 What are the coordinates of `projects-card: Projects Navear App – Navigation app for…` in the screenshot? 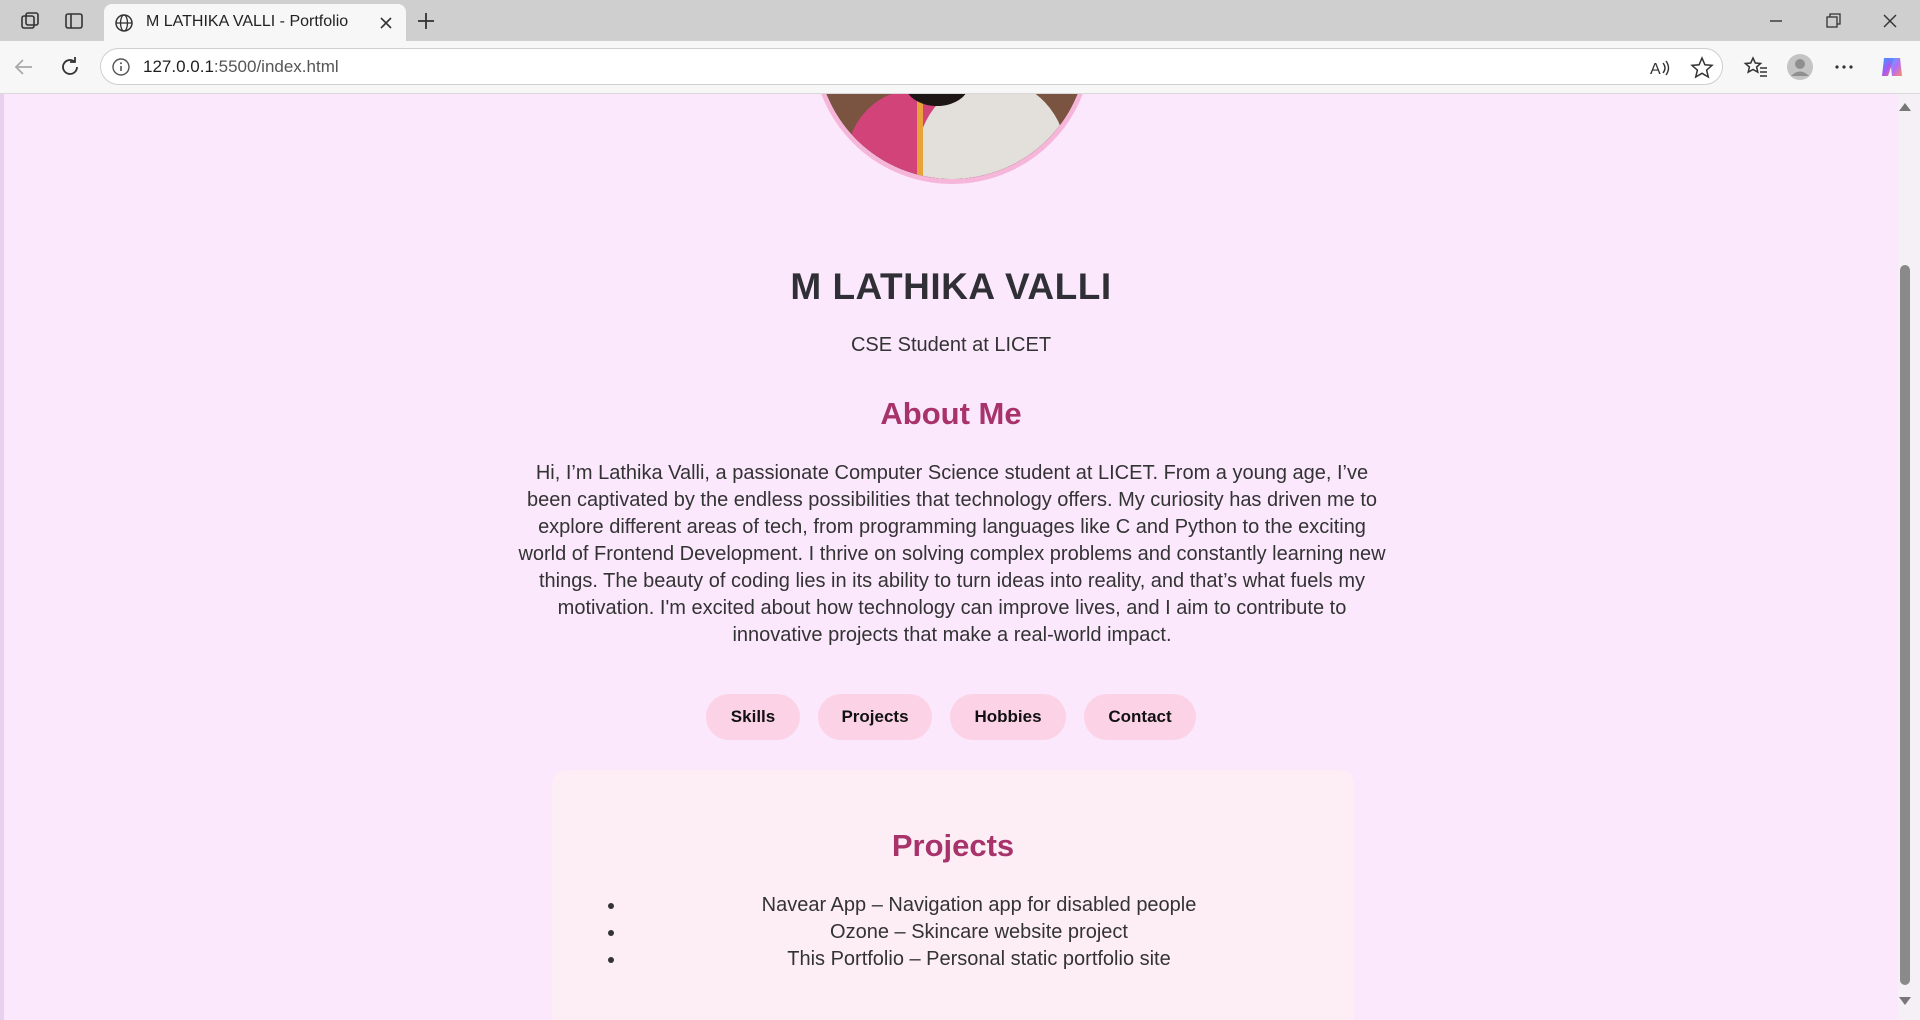 It's located at (953, 895).